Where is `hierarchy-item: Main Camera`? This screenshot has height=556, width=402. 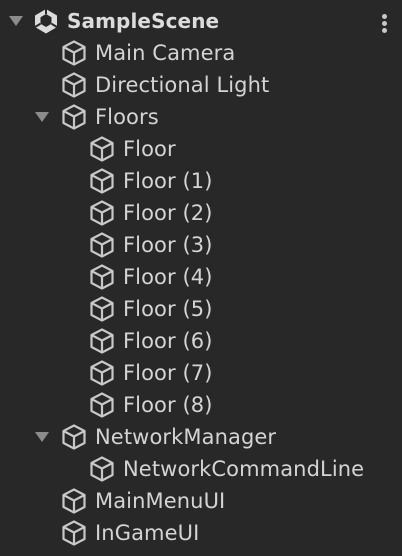 hierarchy-item: Main Camera is located at coordinates (201, 53).